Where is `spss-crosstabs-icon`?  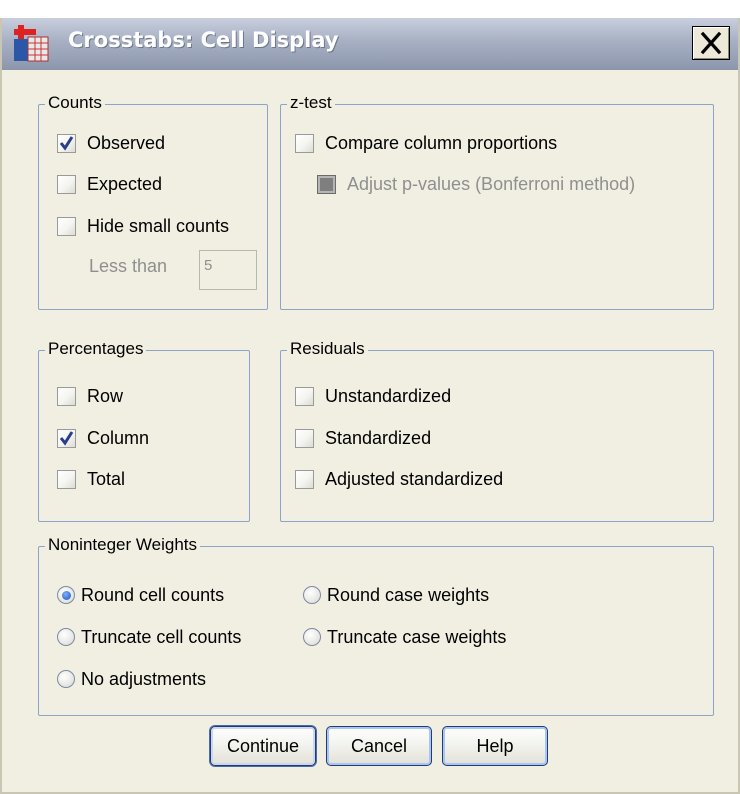 spss-crosstabs-icon is located at coordinates (39, 45).